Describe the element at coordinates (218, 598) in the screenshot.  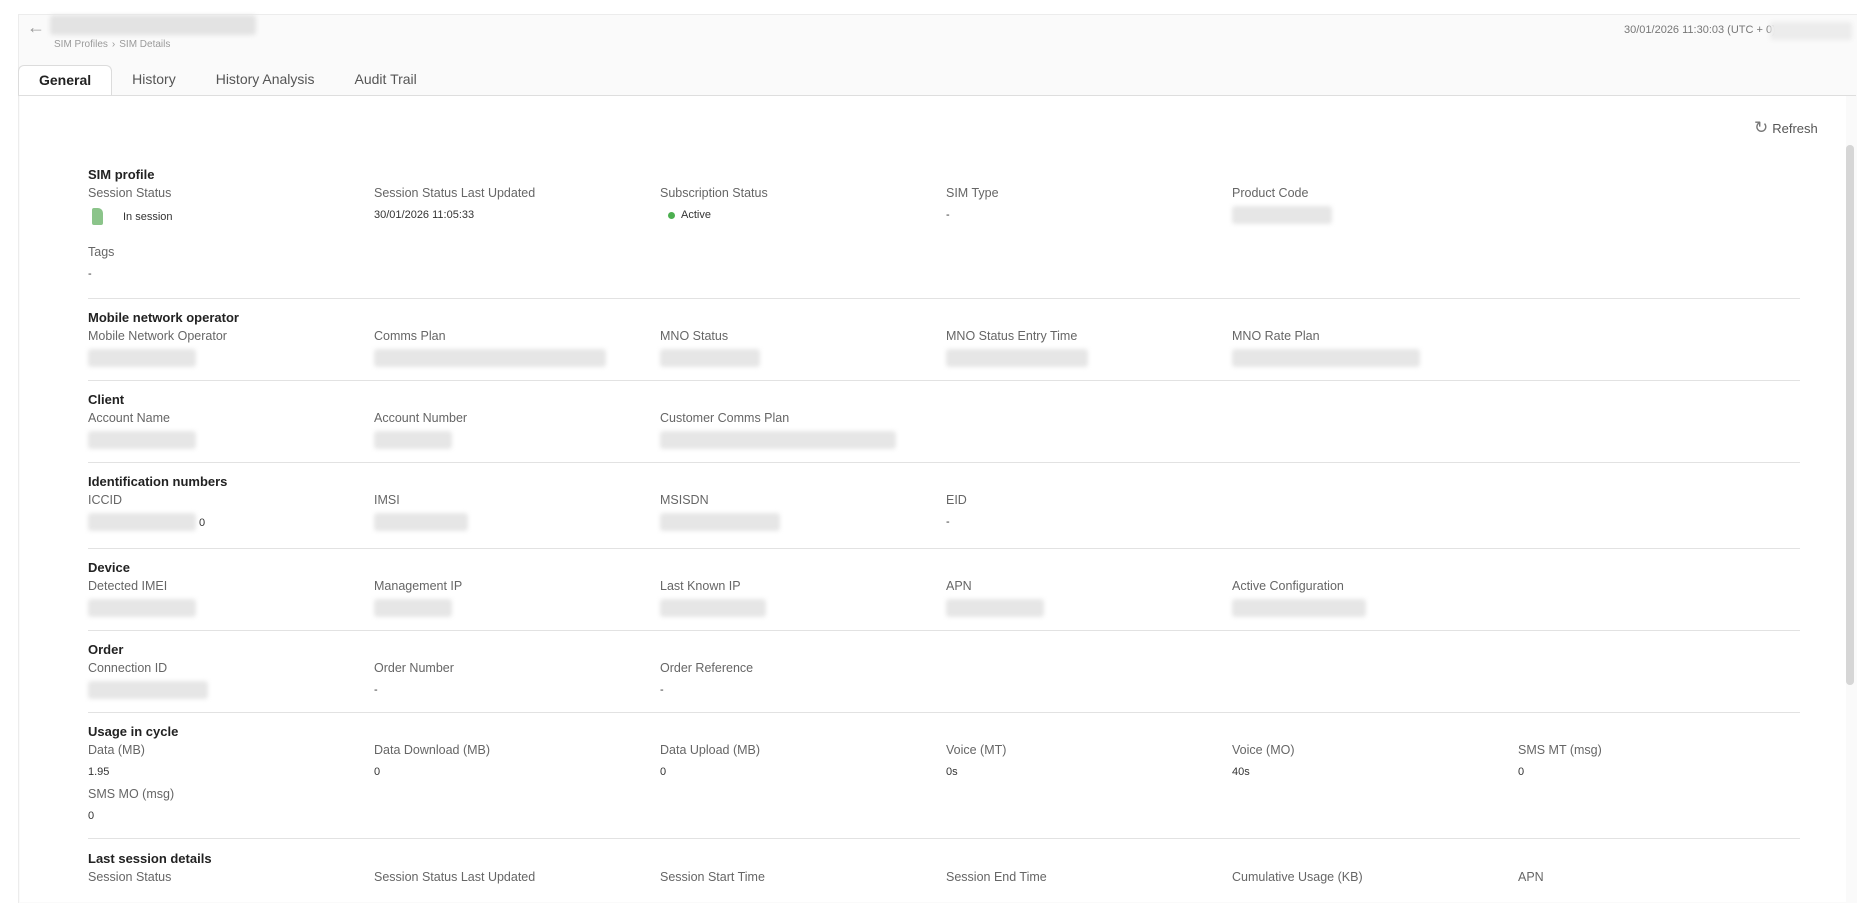
I see `field-detected-imei: Detected IMEI` at that location.